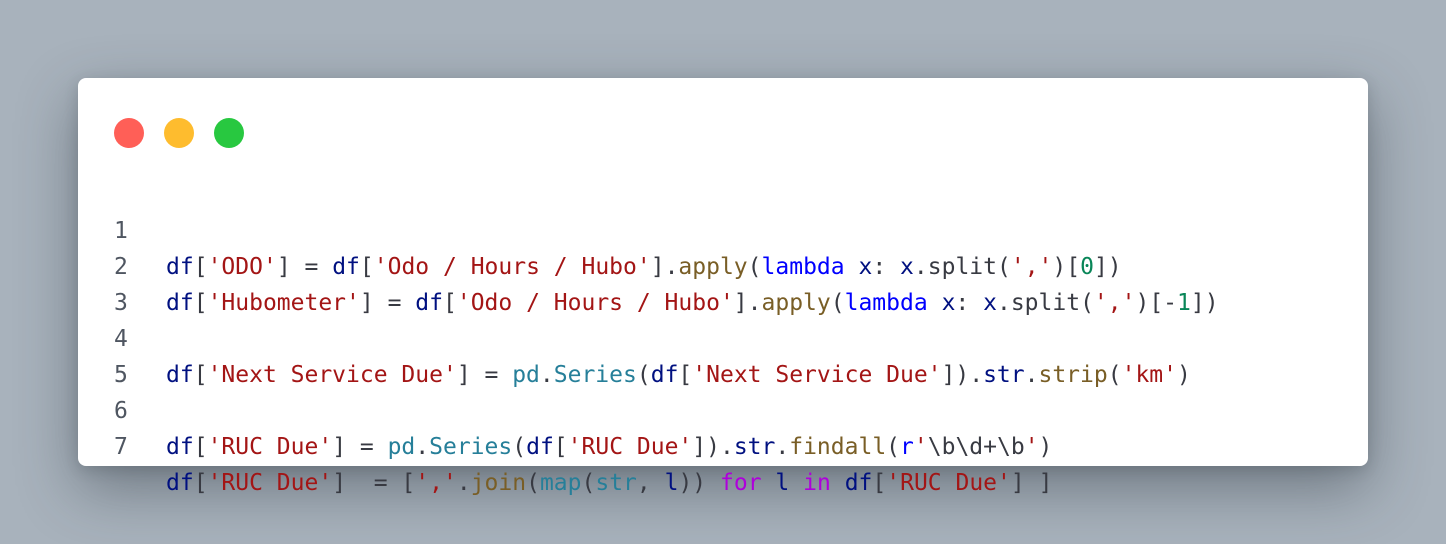  What do you see at coordinates (838, 447) in the screenshot?
I see `code-token-method-name: findall` at bounding box center [838, 447].